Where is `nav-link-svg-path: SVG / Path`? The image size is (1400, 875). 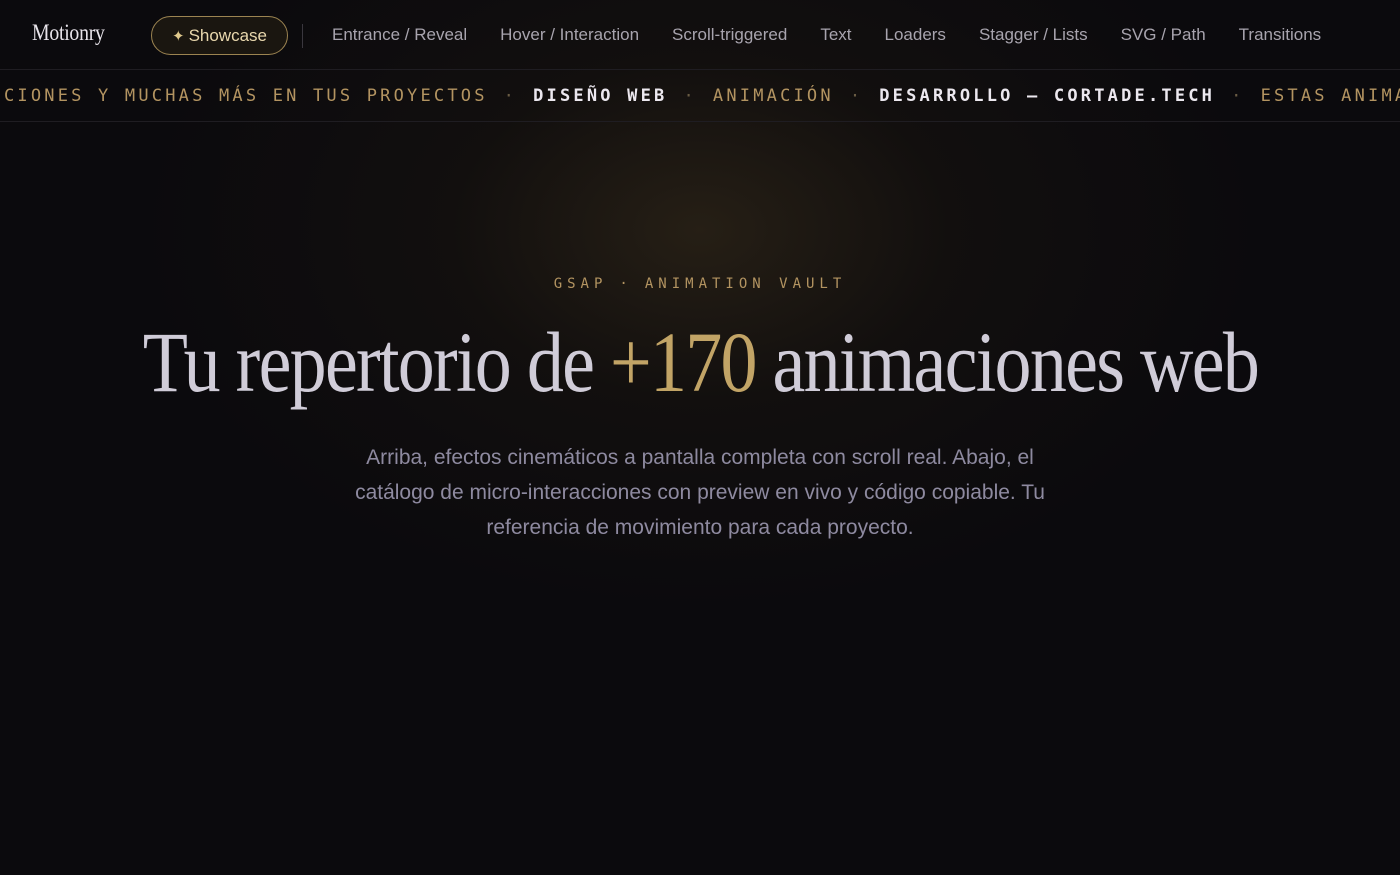 nav-link-svg-path: SVG / Path is located at coordinates (1163, 35).